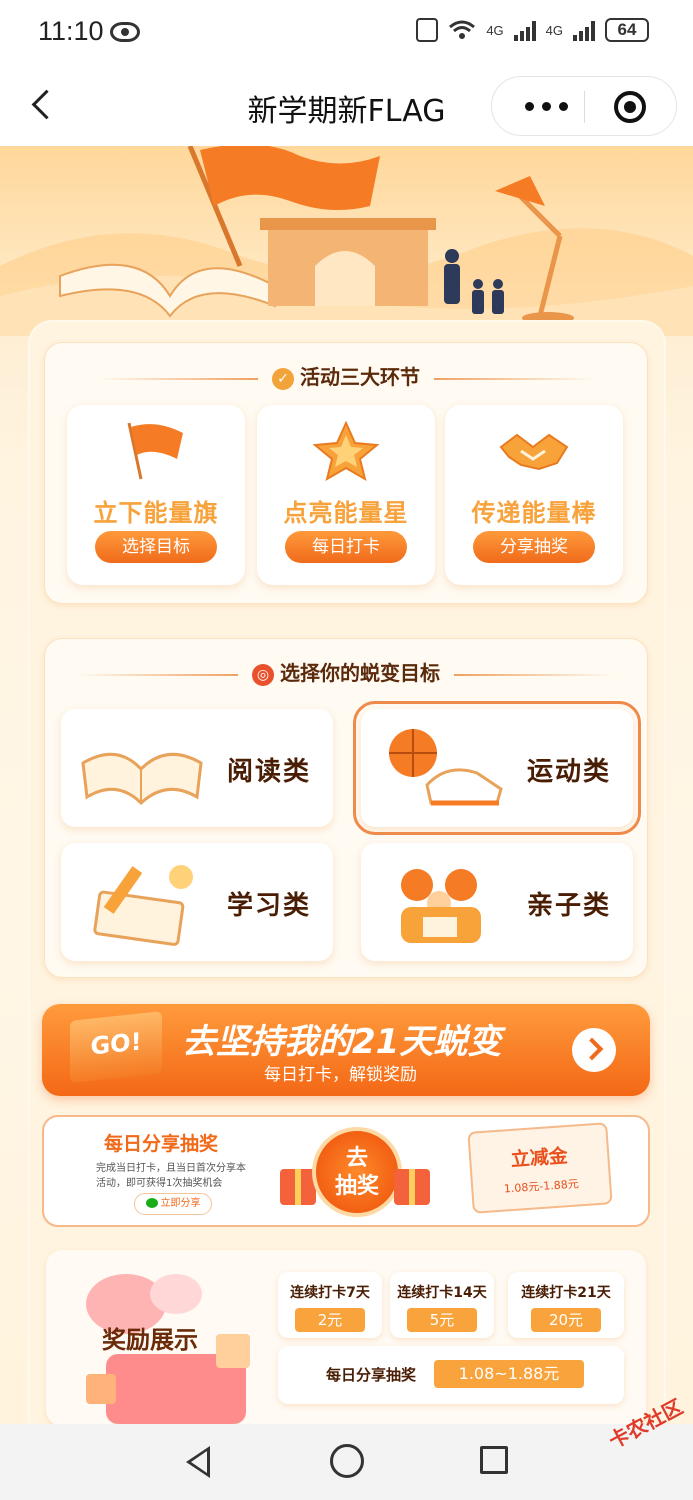 Image resolution: width=693 pixels, height=1500 pixels. What do you see at coordinates (71, 31) in the screenshot?
I see `status-time: 11:10` at bounding box center [71, 31].